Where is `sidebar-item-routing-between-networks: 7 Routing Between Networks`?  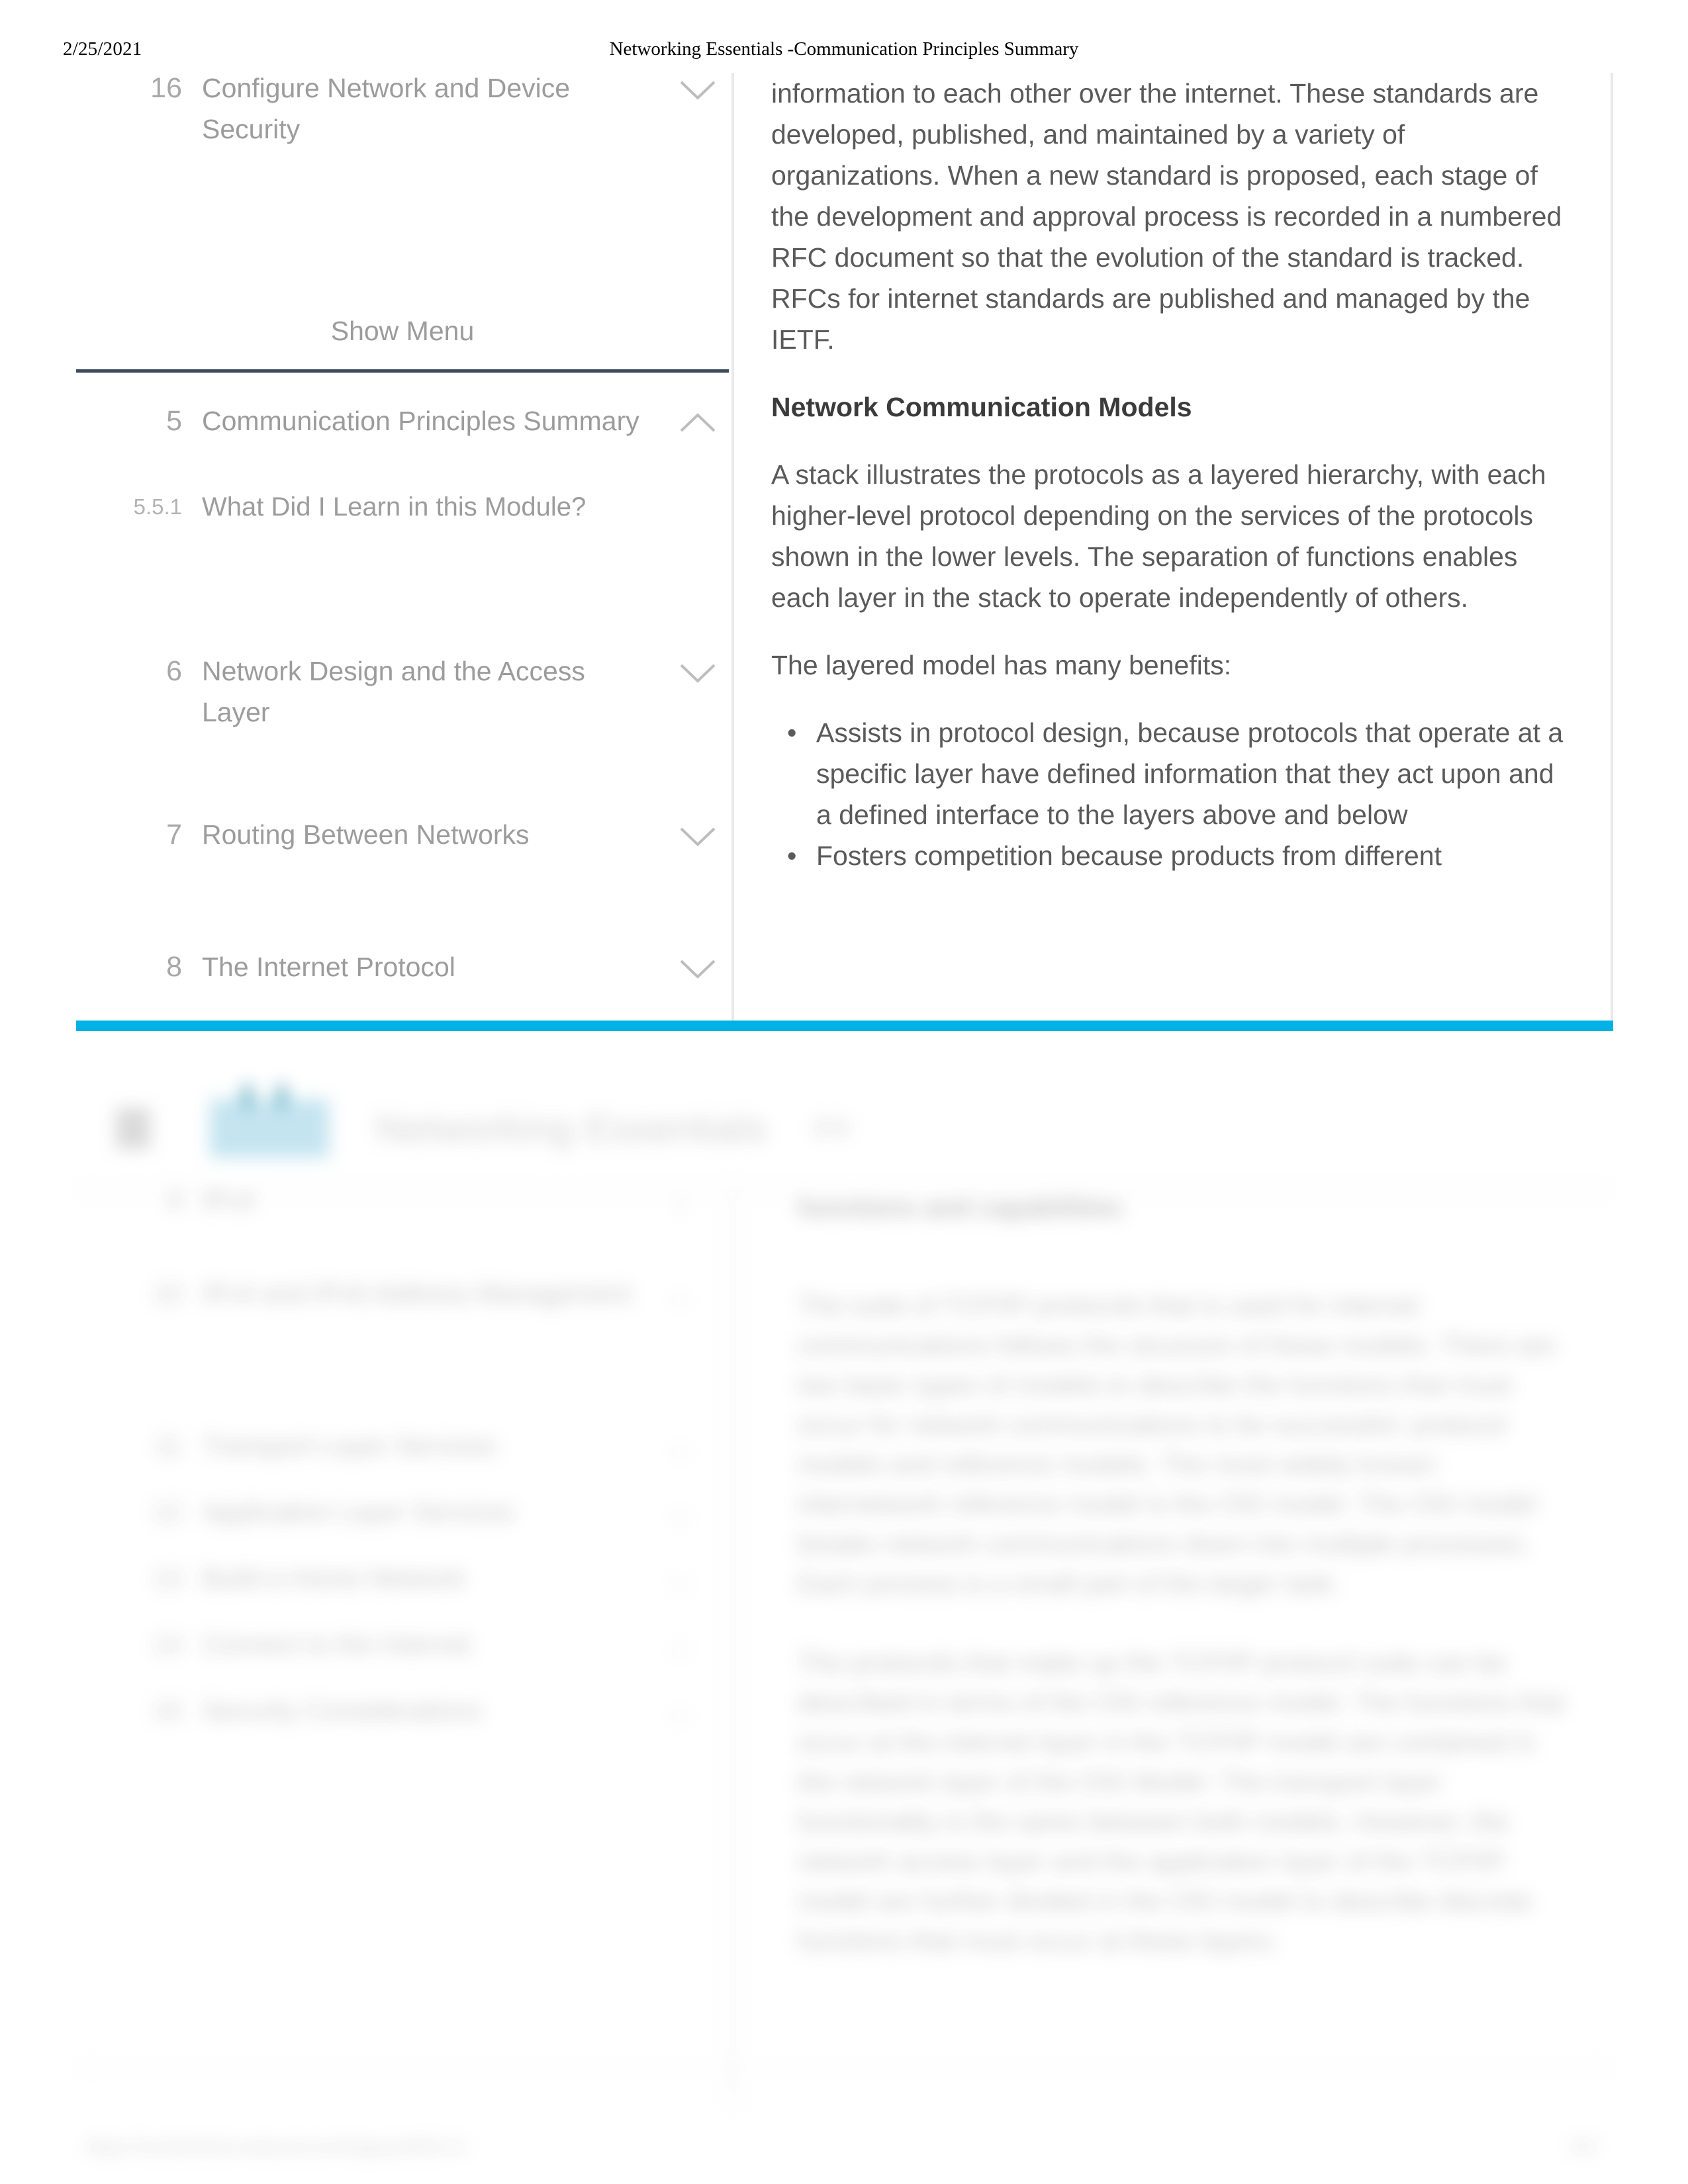
sidebar-item-routing-between-networks: 7 Routing Between Networks is located at coordinates (402, 835).